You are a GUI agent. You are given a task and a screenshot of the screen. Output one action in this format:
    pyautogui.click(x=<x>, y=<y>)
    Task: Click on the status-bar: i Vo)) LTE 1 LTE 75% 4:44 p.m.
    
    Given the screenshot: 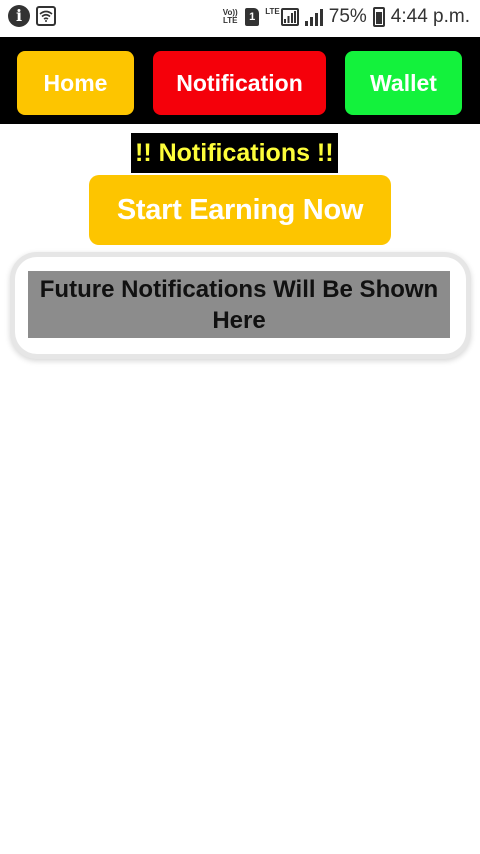 What is the action you would take?
    pyautogui.click(x=240, y=17)
    